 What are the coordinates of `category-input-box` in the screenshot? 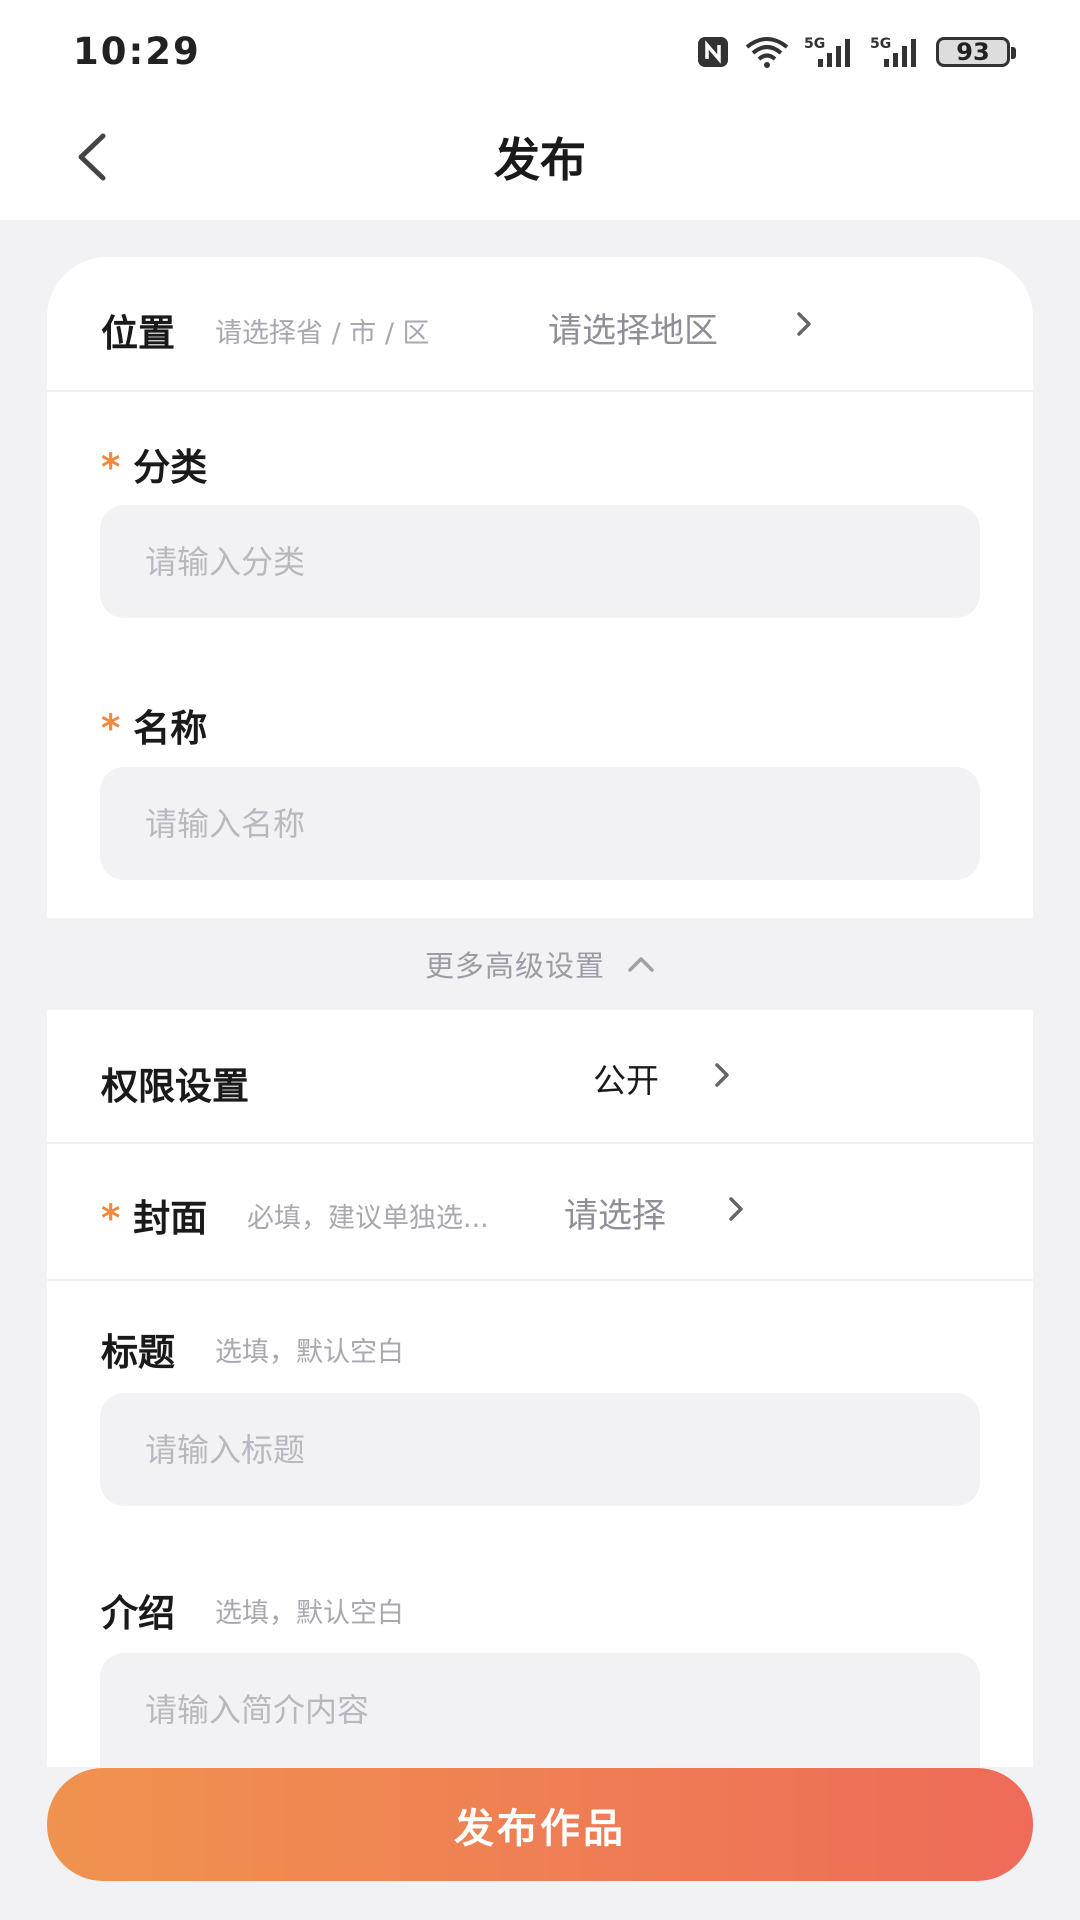 It's located at (540, 561).